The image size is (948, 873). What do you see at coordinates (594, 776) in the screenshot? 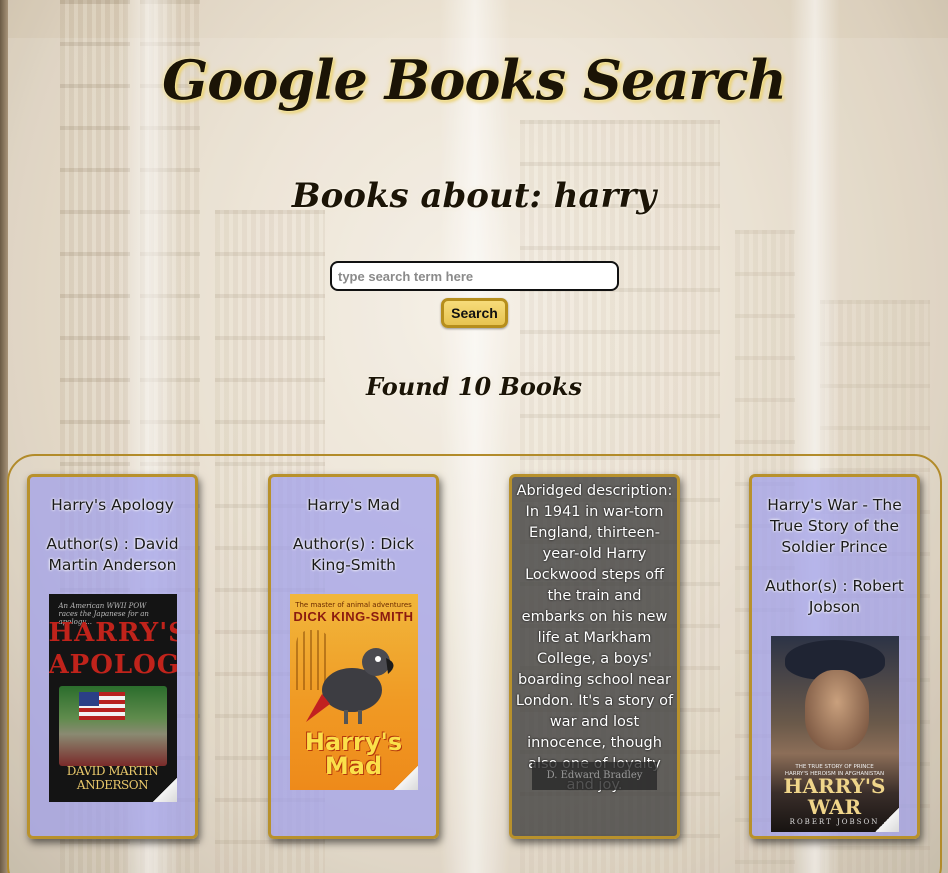
I see `cover-author-faded: D. Edward Bradley` at bounding box center [594, 776].